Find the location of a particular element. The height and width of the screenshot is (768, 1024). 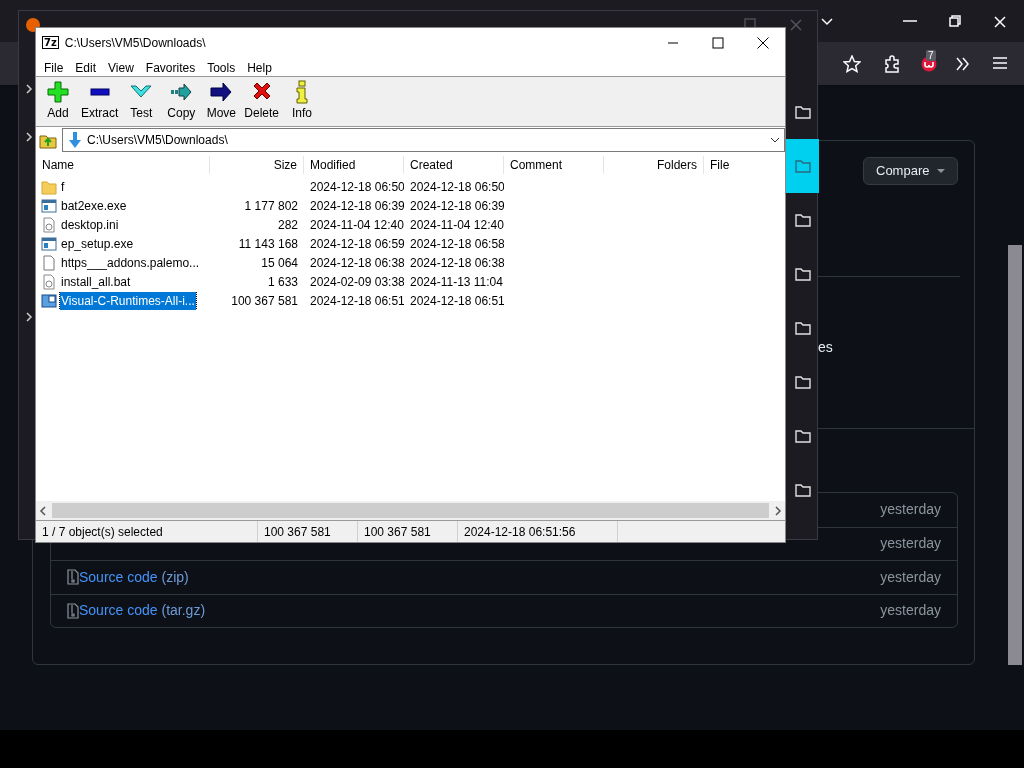

menu-item: Tools is located at coordinates (221, 66).